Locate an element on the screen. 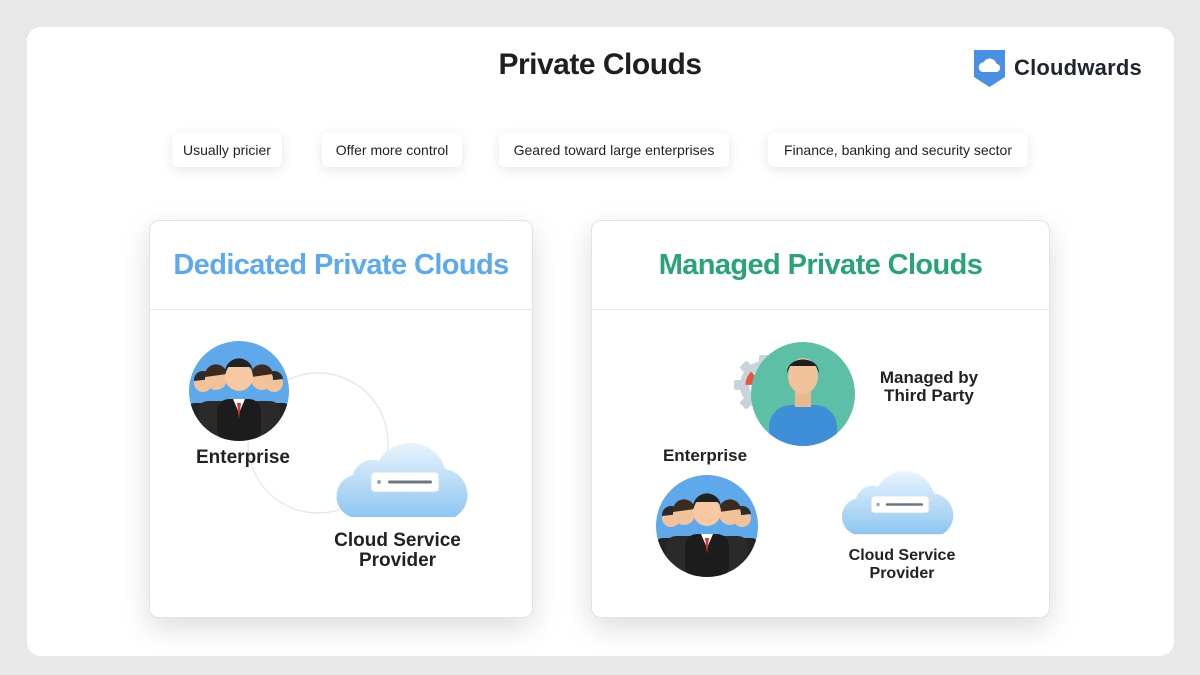  managed-title: Managed Private Clouds is located at coordinates (820, 265).